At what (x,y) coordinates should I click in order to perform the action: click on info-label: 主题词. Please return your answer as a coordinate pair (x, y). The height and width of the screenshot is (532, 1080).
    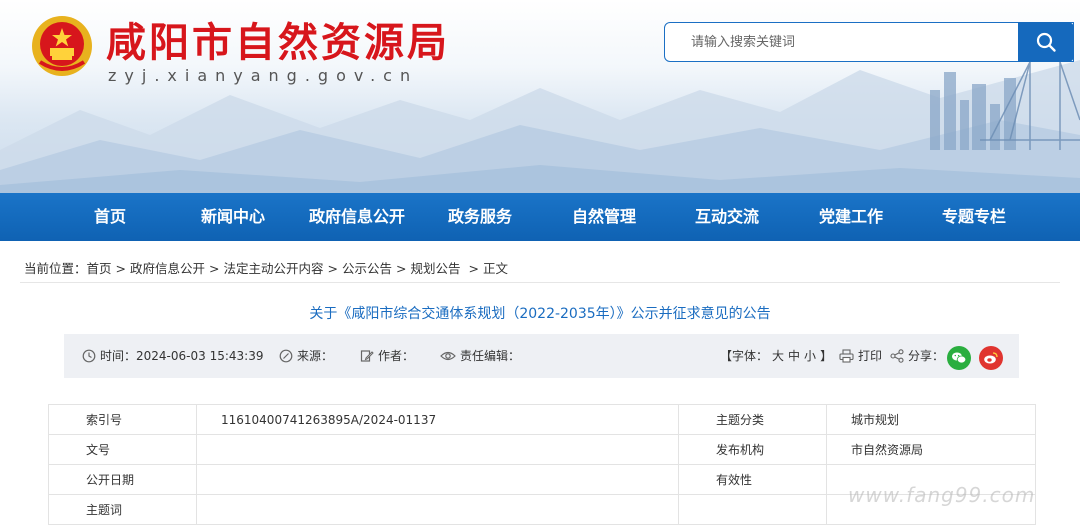
    Looking at the image, I should click on (122, 509).